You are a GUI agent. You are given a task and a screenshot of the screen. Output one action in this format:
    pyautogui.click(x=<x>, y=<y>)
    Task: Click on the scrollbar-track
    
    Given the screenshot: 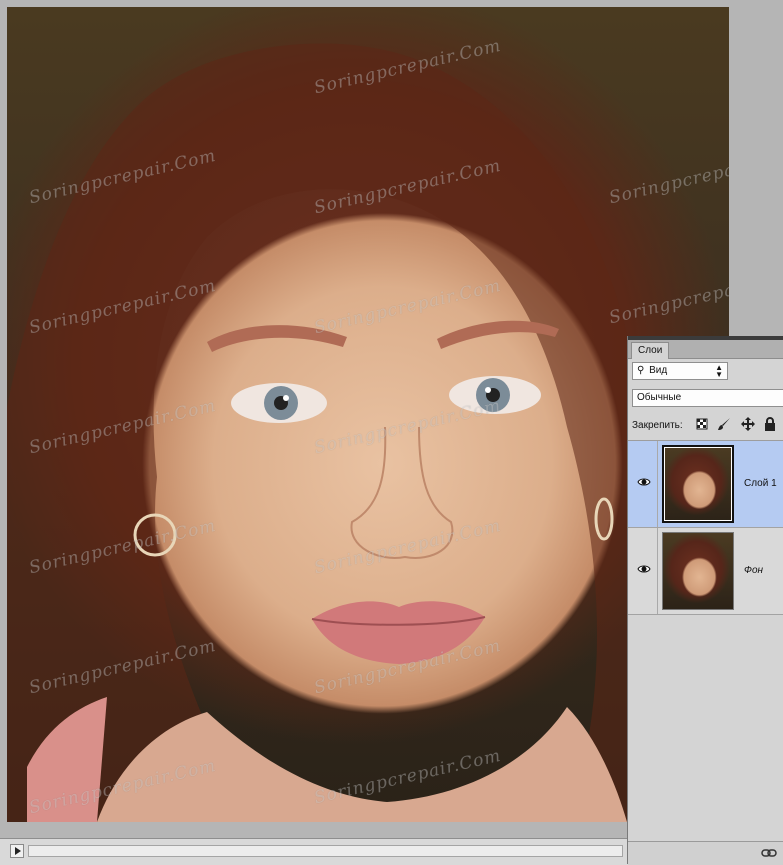 What is the action you would take?
    pyautogui.click(x=325, y=851)
    